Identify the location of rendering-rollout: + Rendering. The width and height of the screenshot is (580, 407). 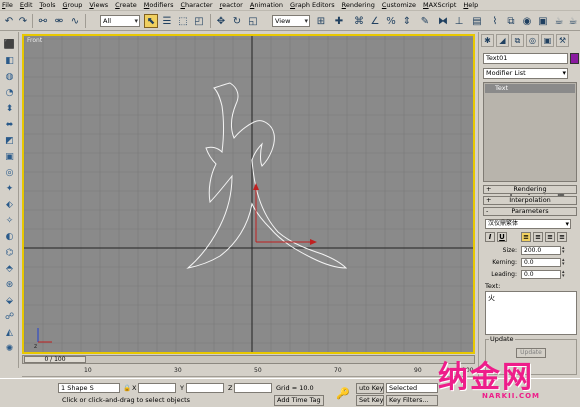
(530, 189).